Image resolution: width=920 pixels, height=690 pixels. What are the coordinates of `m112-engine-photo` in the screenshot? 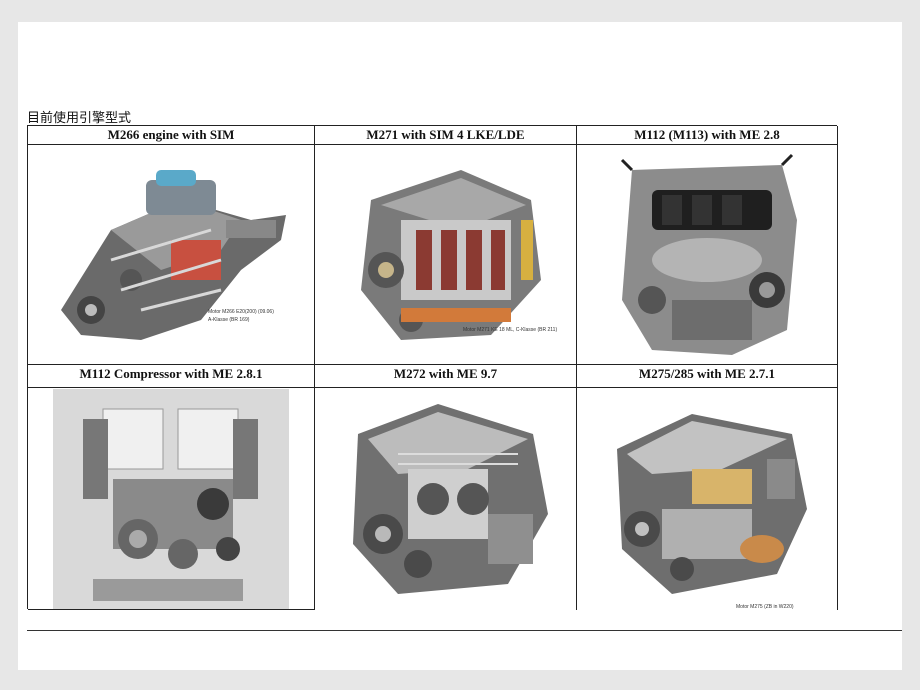 It's located at (708, 254).